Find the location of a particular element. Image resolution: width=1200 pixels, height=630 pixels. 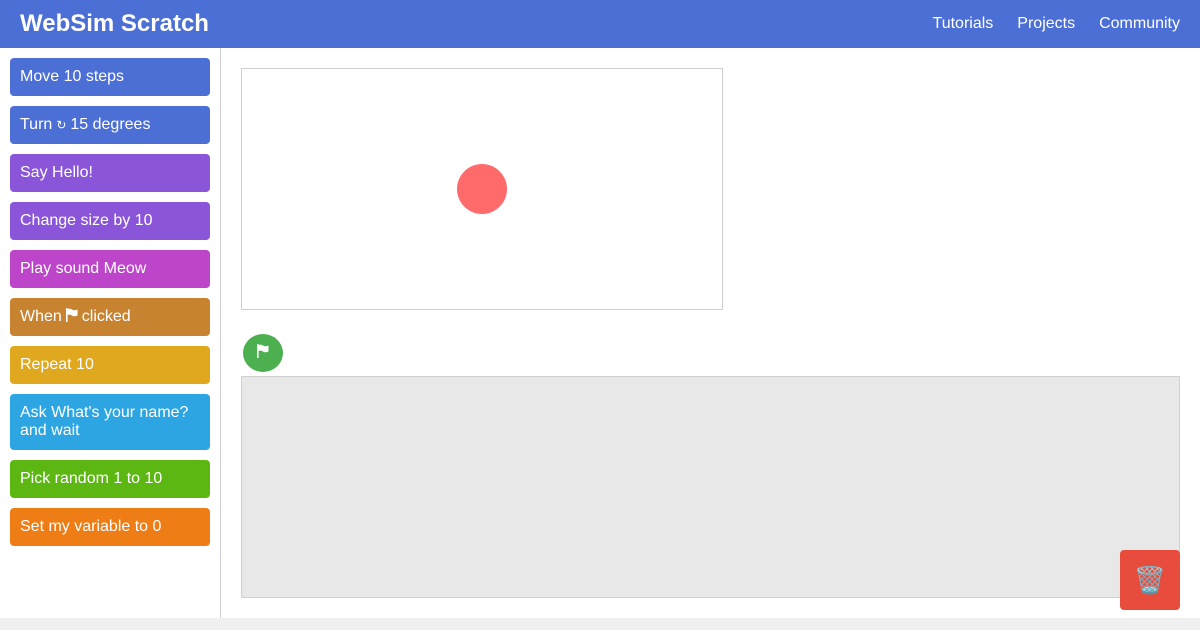

block-pick-random: Pick random 1 to 10 is located at coordinates (110, 479).